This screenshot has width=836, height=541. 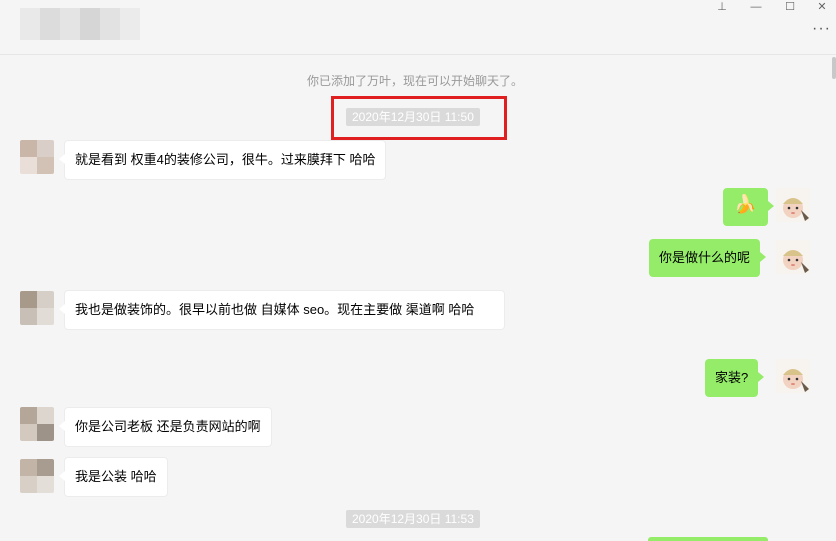 I want to click on message-bubble: 我是公装 哈哈, so click(x=113, y=477).